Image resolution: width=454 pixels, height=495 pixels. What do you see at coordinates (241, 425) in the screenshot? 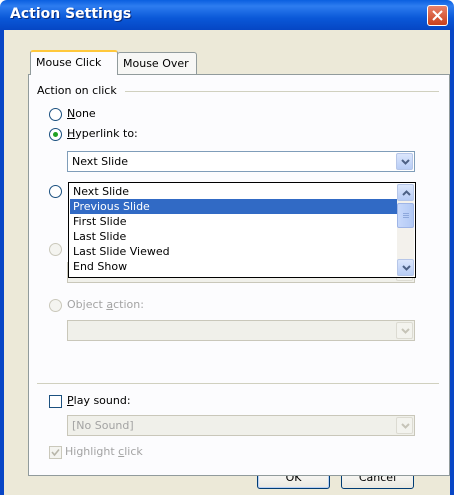
I see `sound-combo: [No Sound]` at bounding box center [241, 425].